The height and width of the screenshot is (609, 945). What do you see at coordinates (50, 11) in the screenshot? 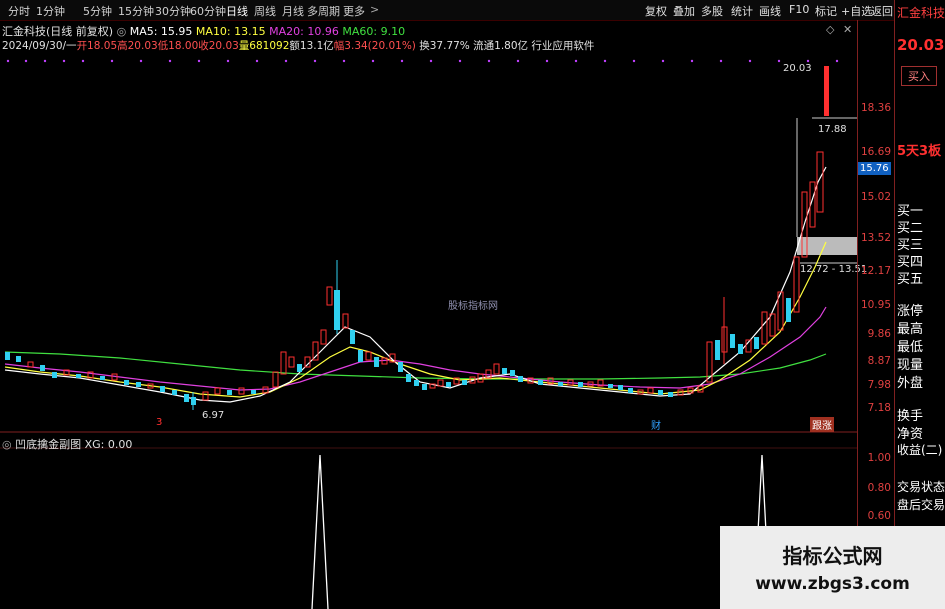
I see `tab-1min: 1分钟` at bounding box center [50, 11].